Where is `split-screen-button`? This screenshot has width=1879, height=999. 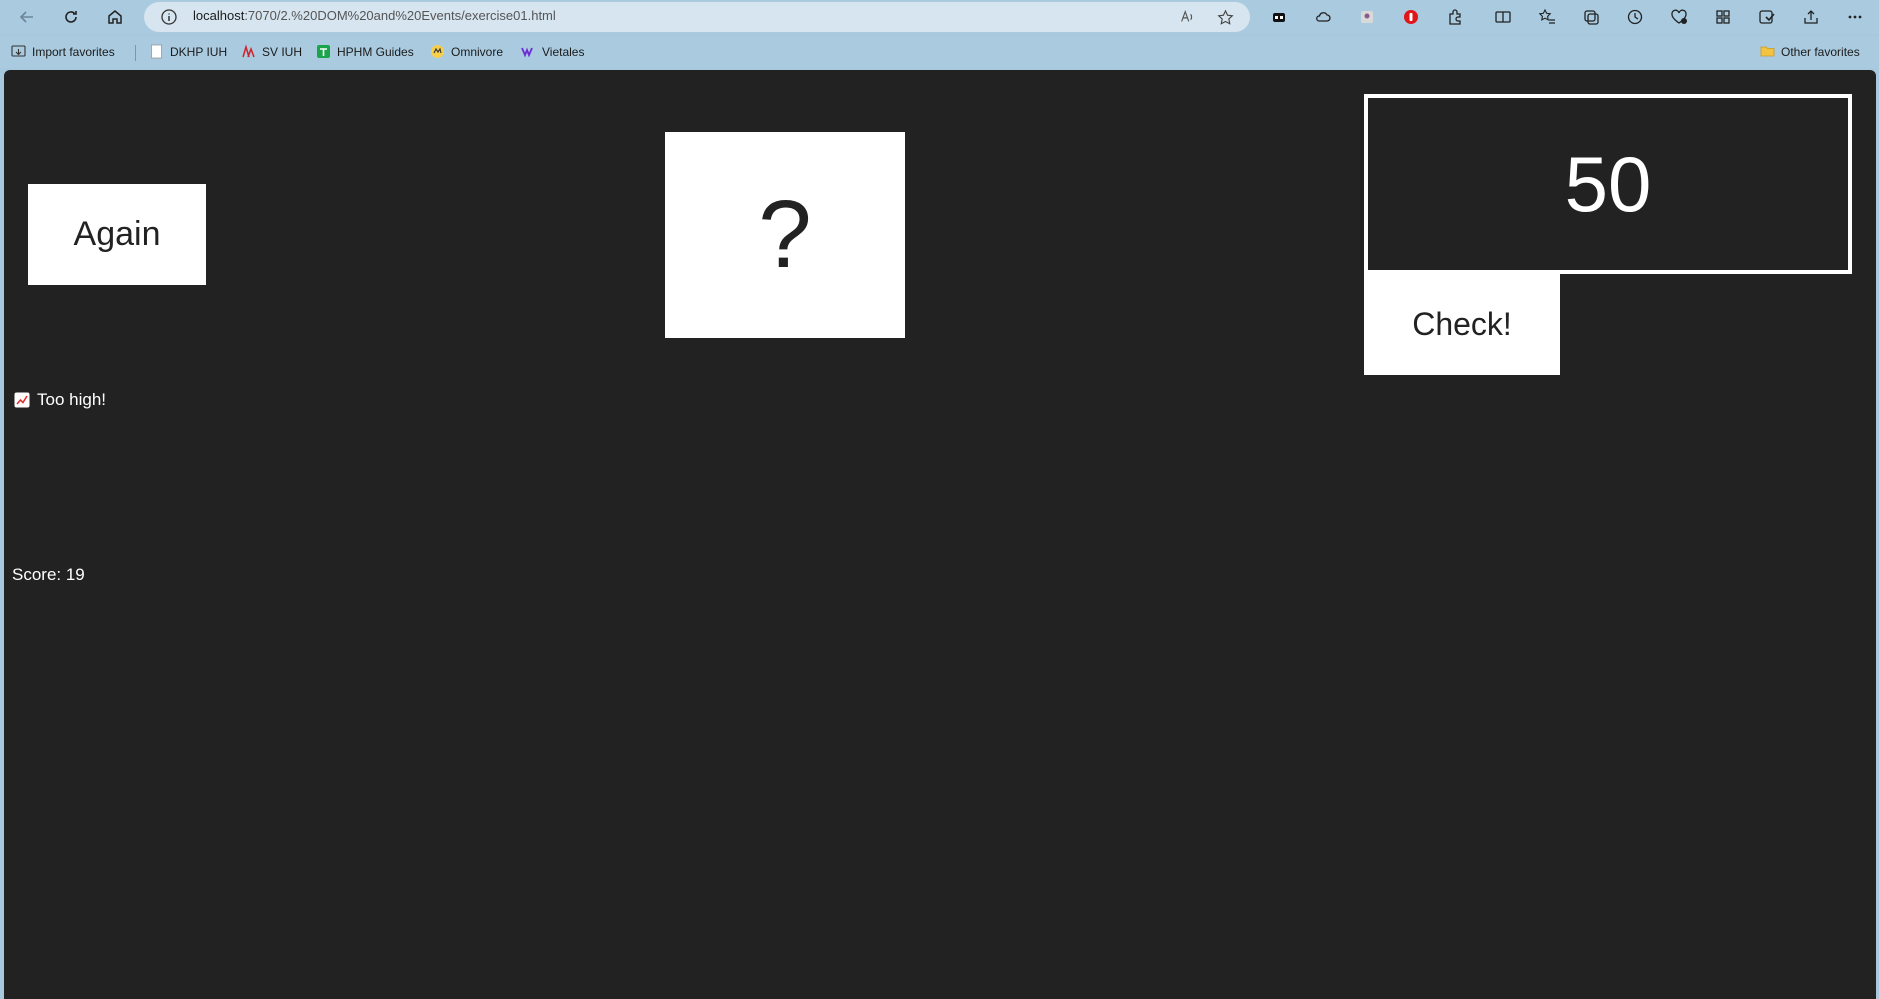 split-screen-button is located at coordinates (1503, 17).